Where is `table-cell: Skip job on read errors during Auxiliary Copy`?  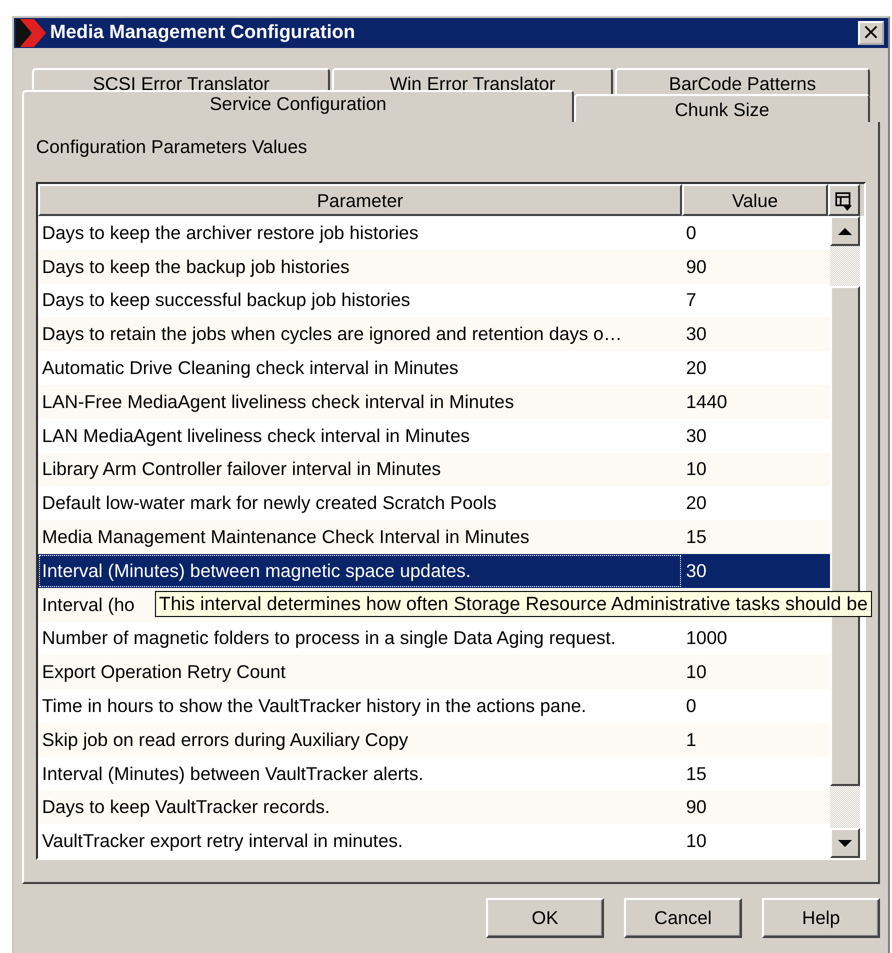
table-cell: Skip job on read errors during Auxiliary Copy is located at coordinates (225, 739).